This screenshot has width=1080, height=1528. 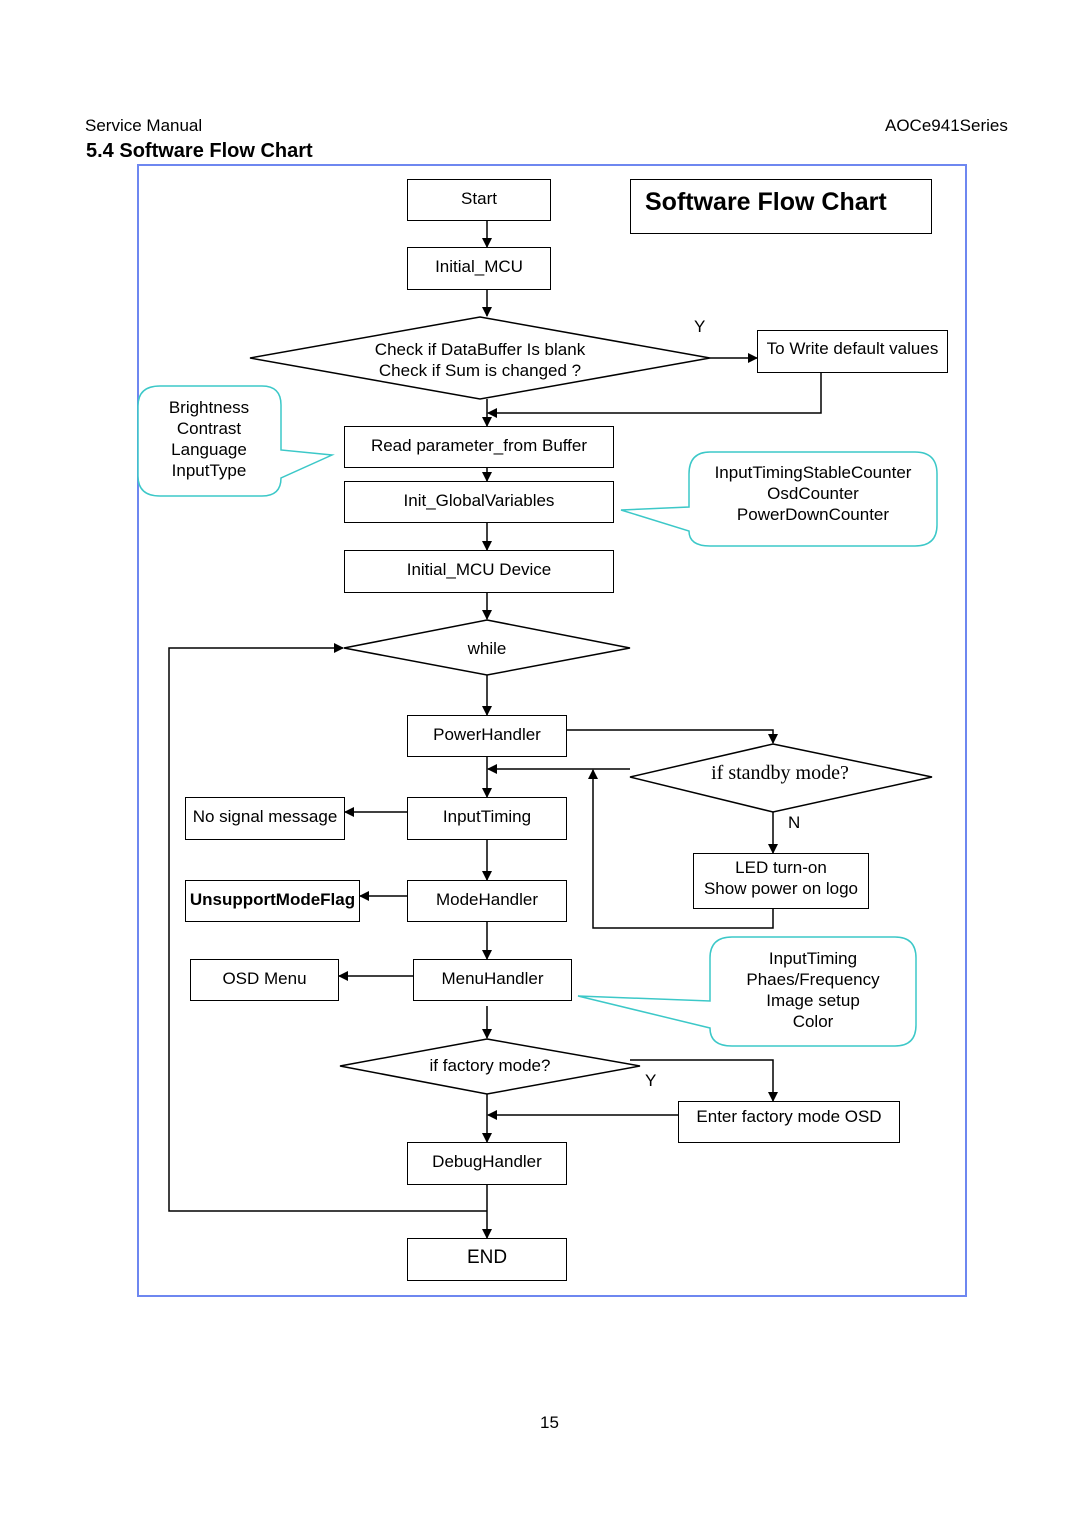 What do you see at coordinates (852, 351) in the screenshot?
I see `node-write-defaults: To Write default values` at bounding box center [852, 351].